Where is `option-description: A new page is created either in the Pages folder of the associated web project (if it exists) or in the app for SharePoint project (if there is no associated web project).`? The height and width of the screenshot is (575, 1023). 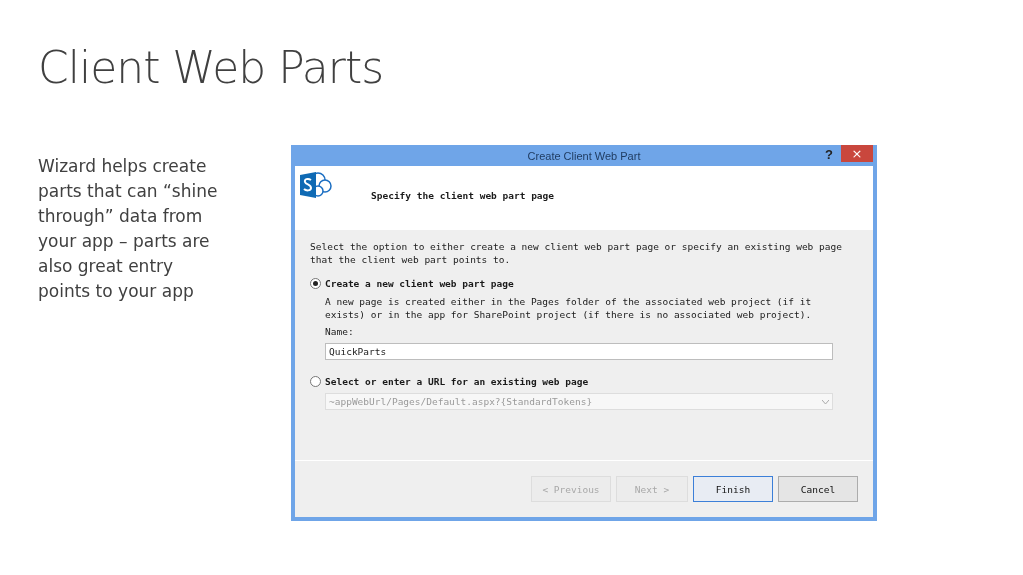 option-description: A new page is created either in the Pages folder of the associated web project (if it exists) or in the app for SharePoint project (if there is no associated web project). is located at coordinates (569, 308).